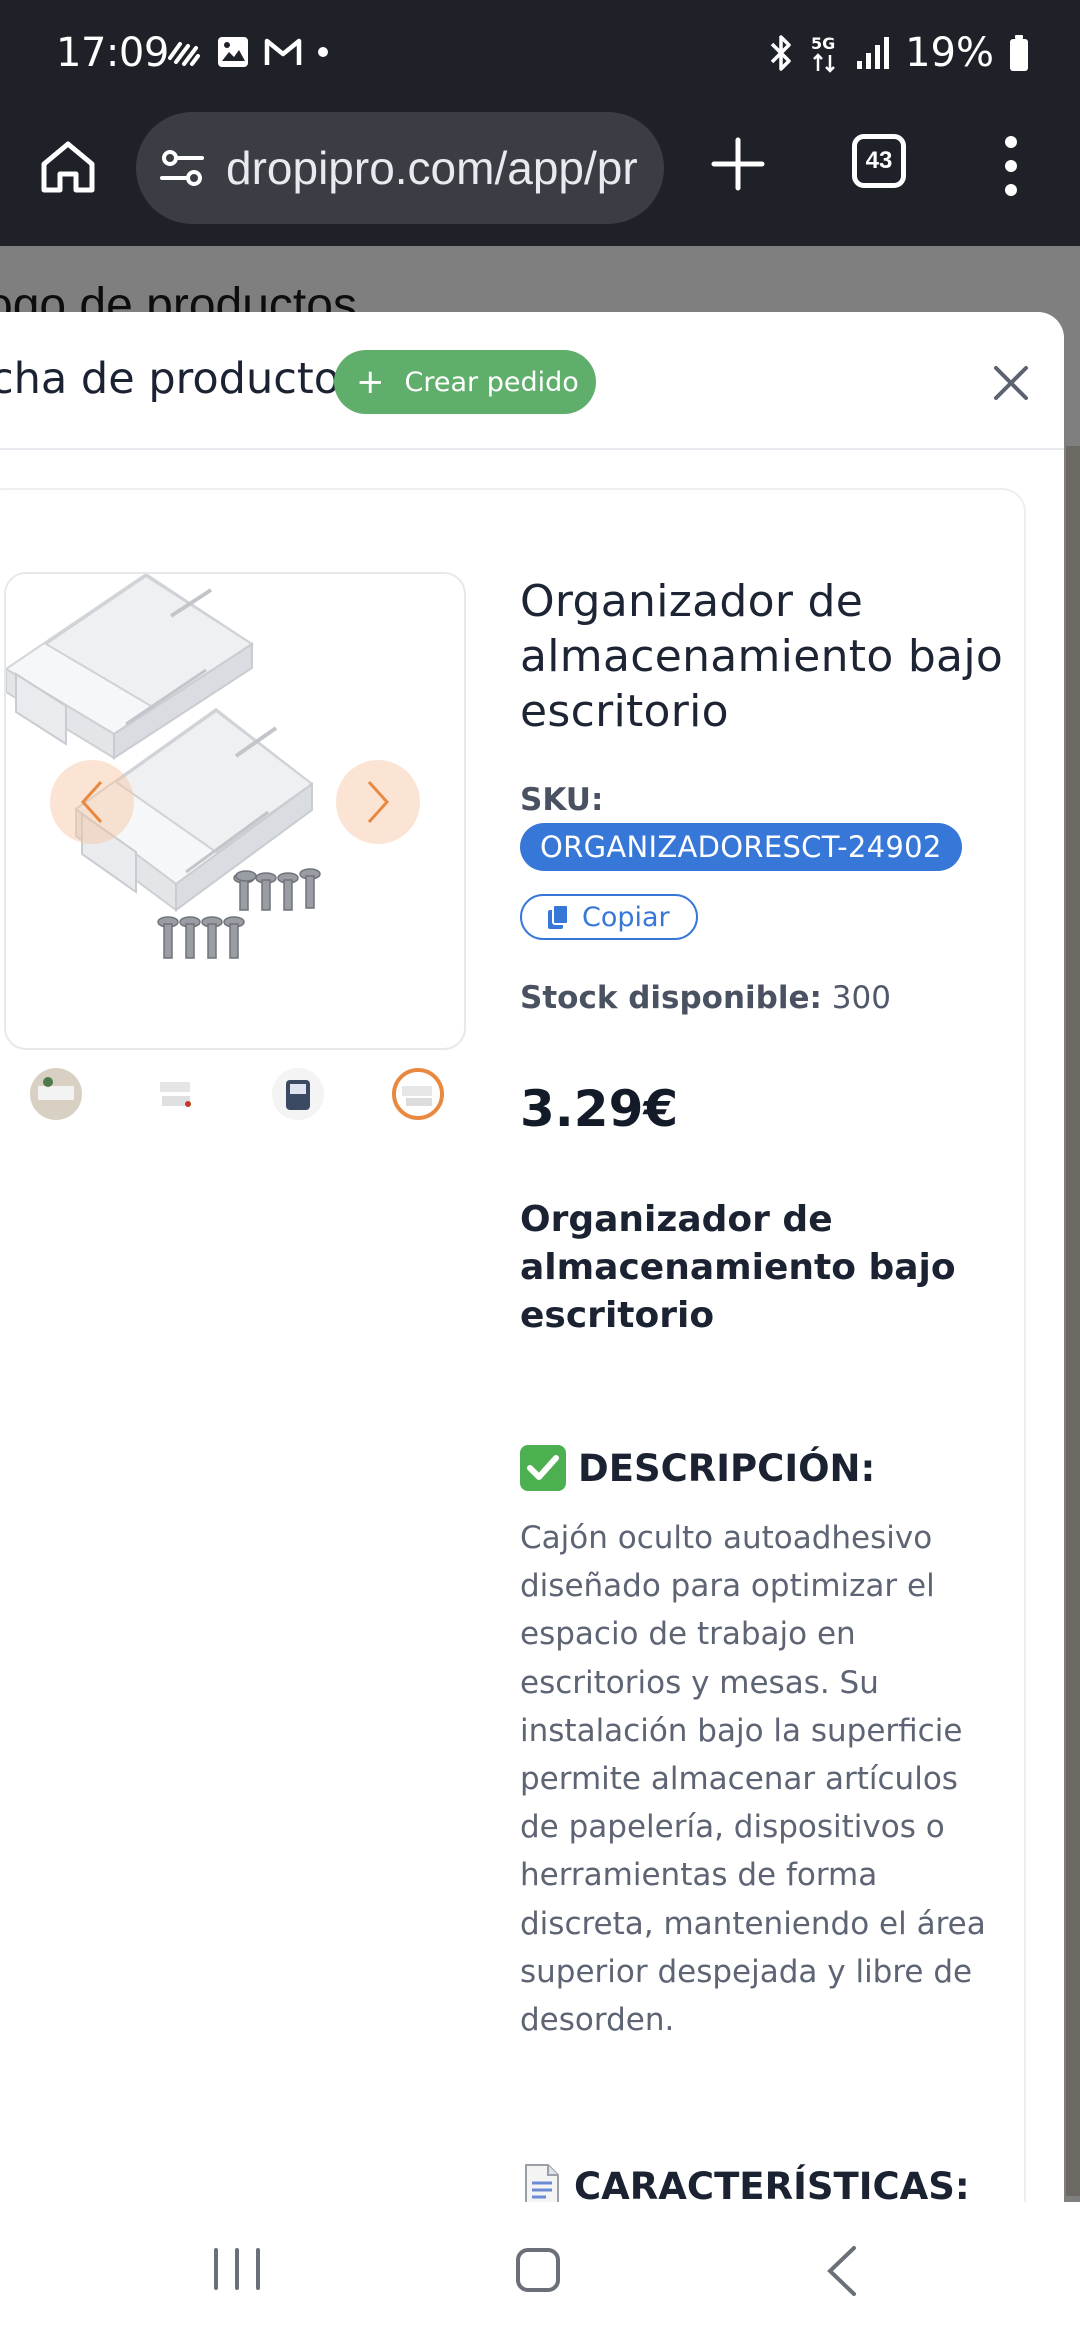  I want to click on stock-value: 300, so click(861, 998).